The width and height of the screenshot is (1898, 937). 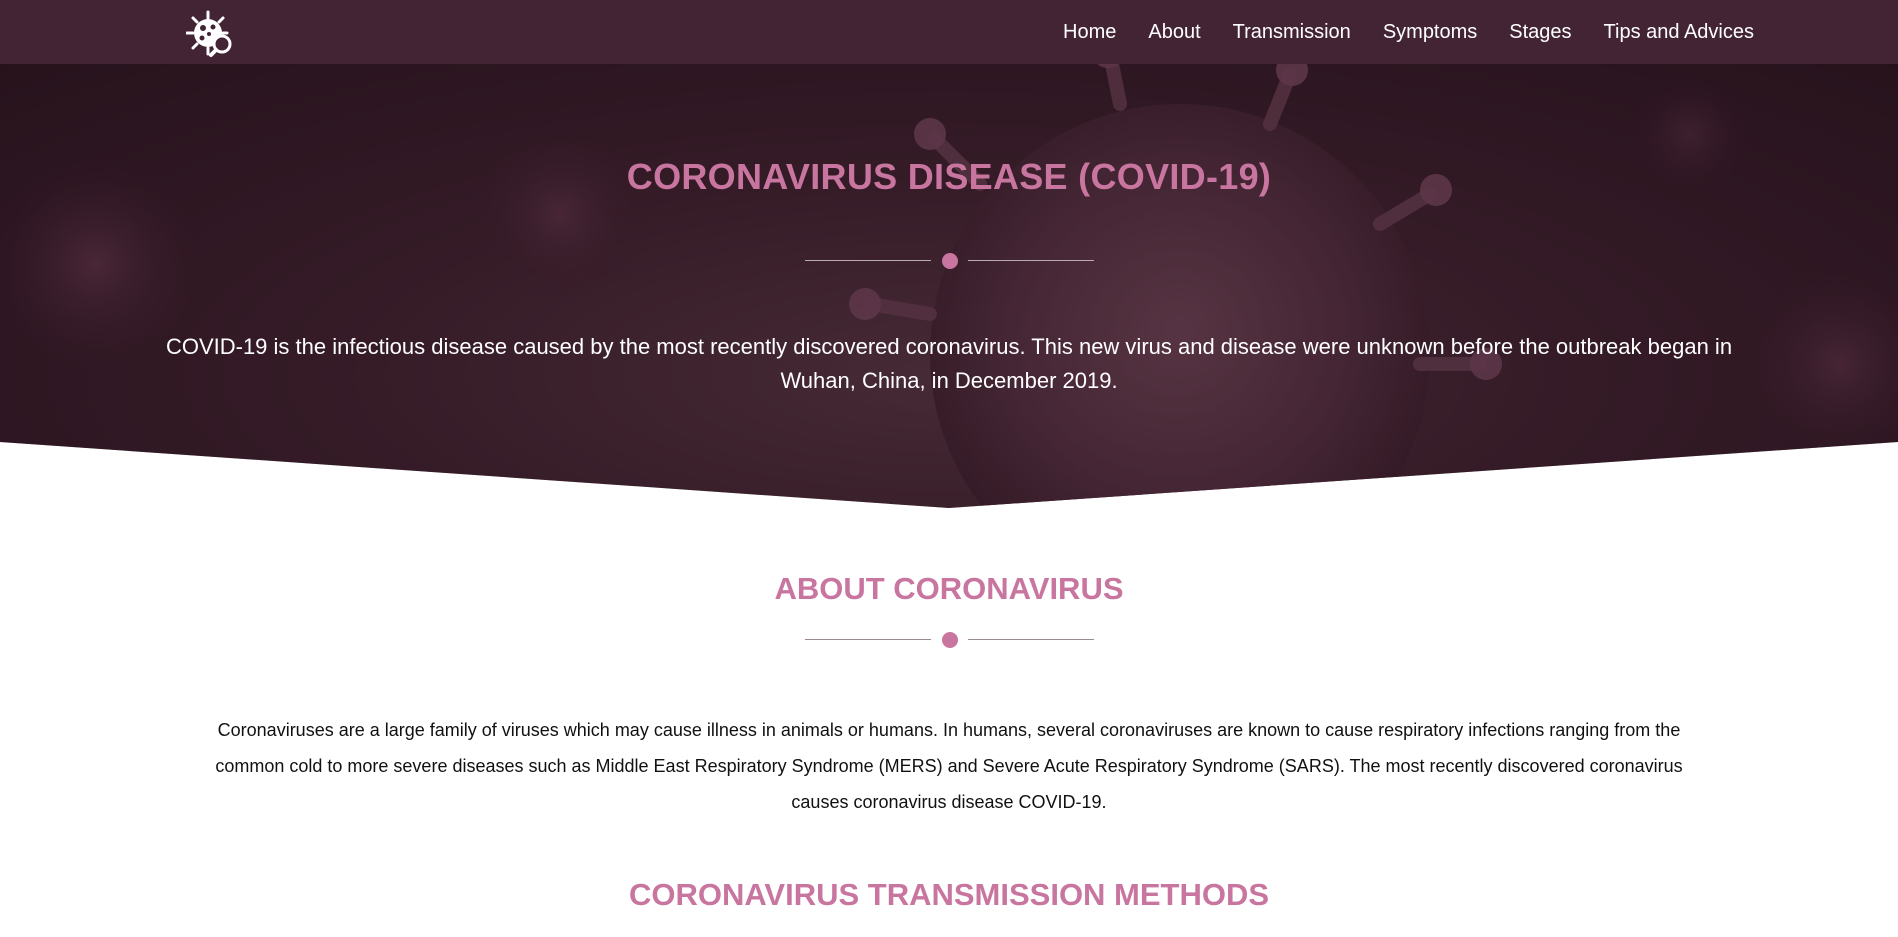 What do you see at coordinates (949, 176) in the screenshot?
I see `hero-title: CORONAVIRUS DISEASE (COVID-19)` at bounding box center [949, 176].